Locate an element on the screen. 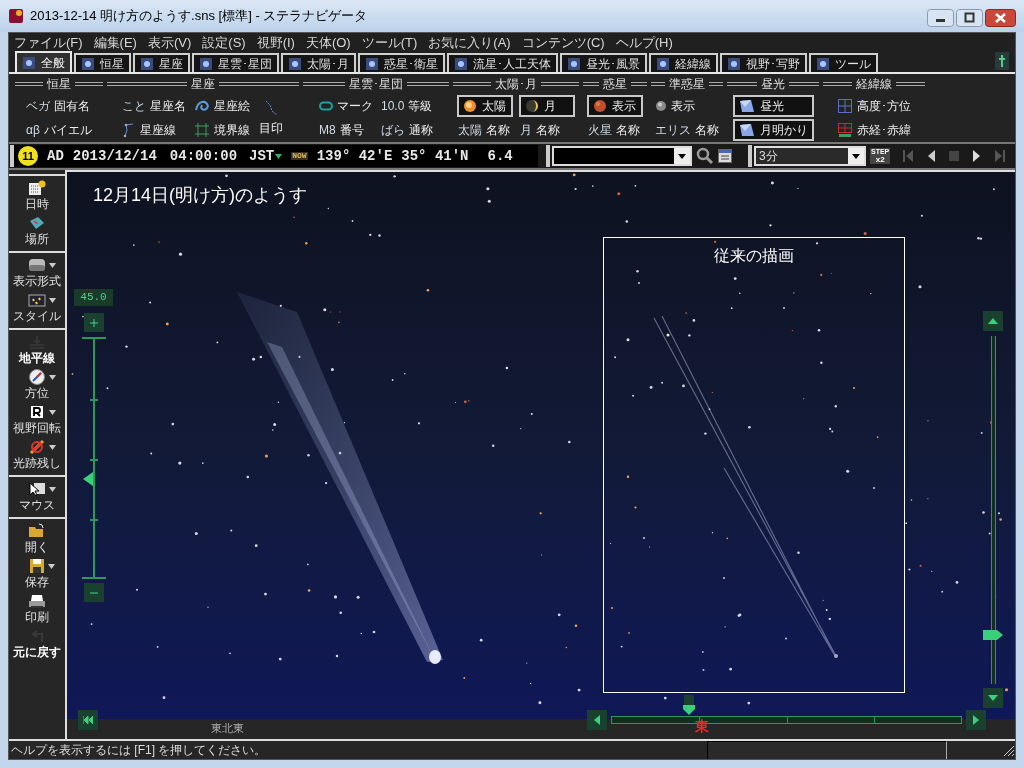  sidebar-button: 方位 is located at coordinates (37, 384).